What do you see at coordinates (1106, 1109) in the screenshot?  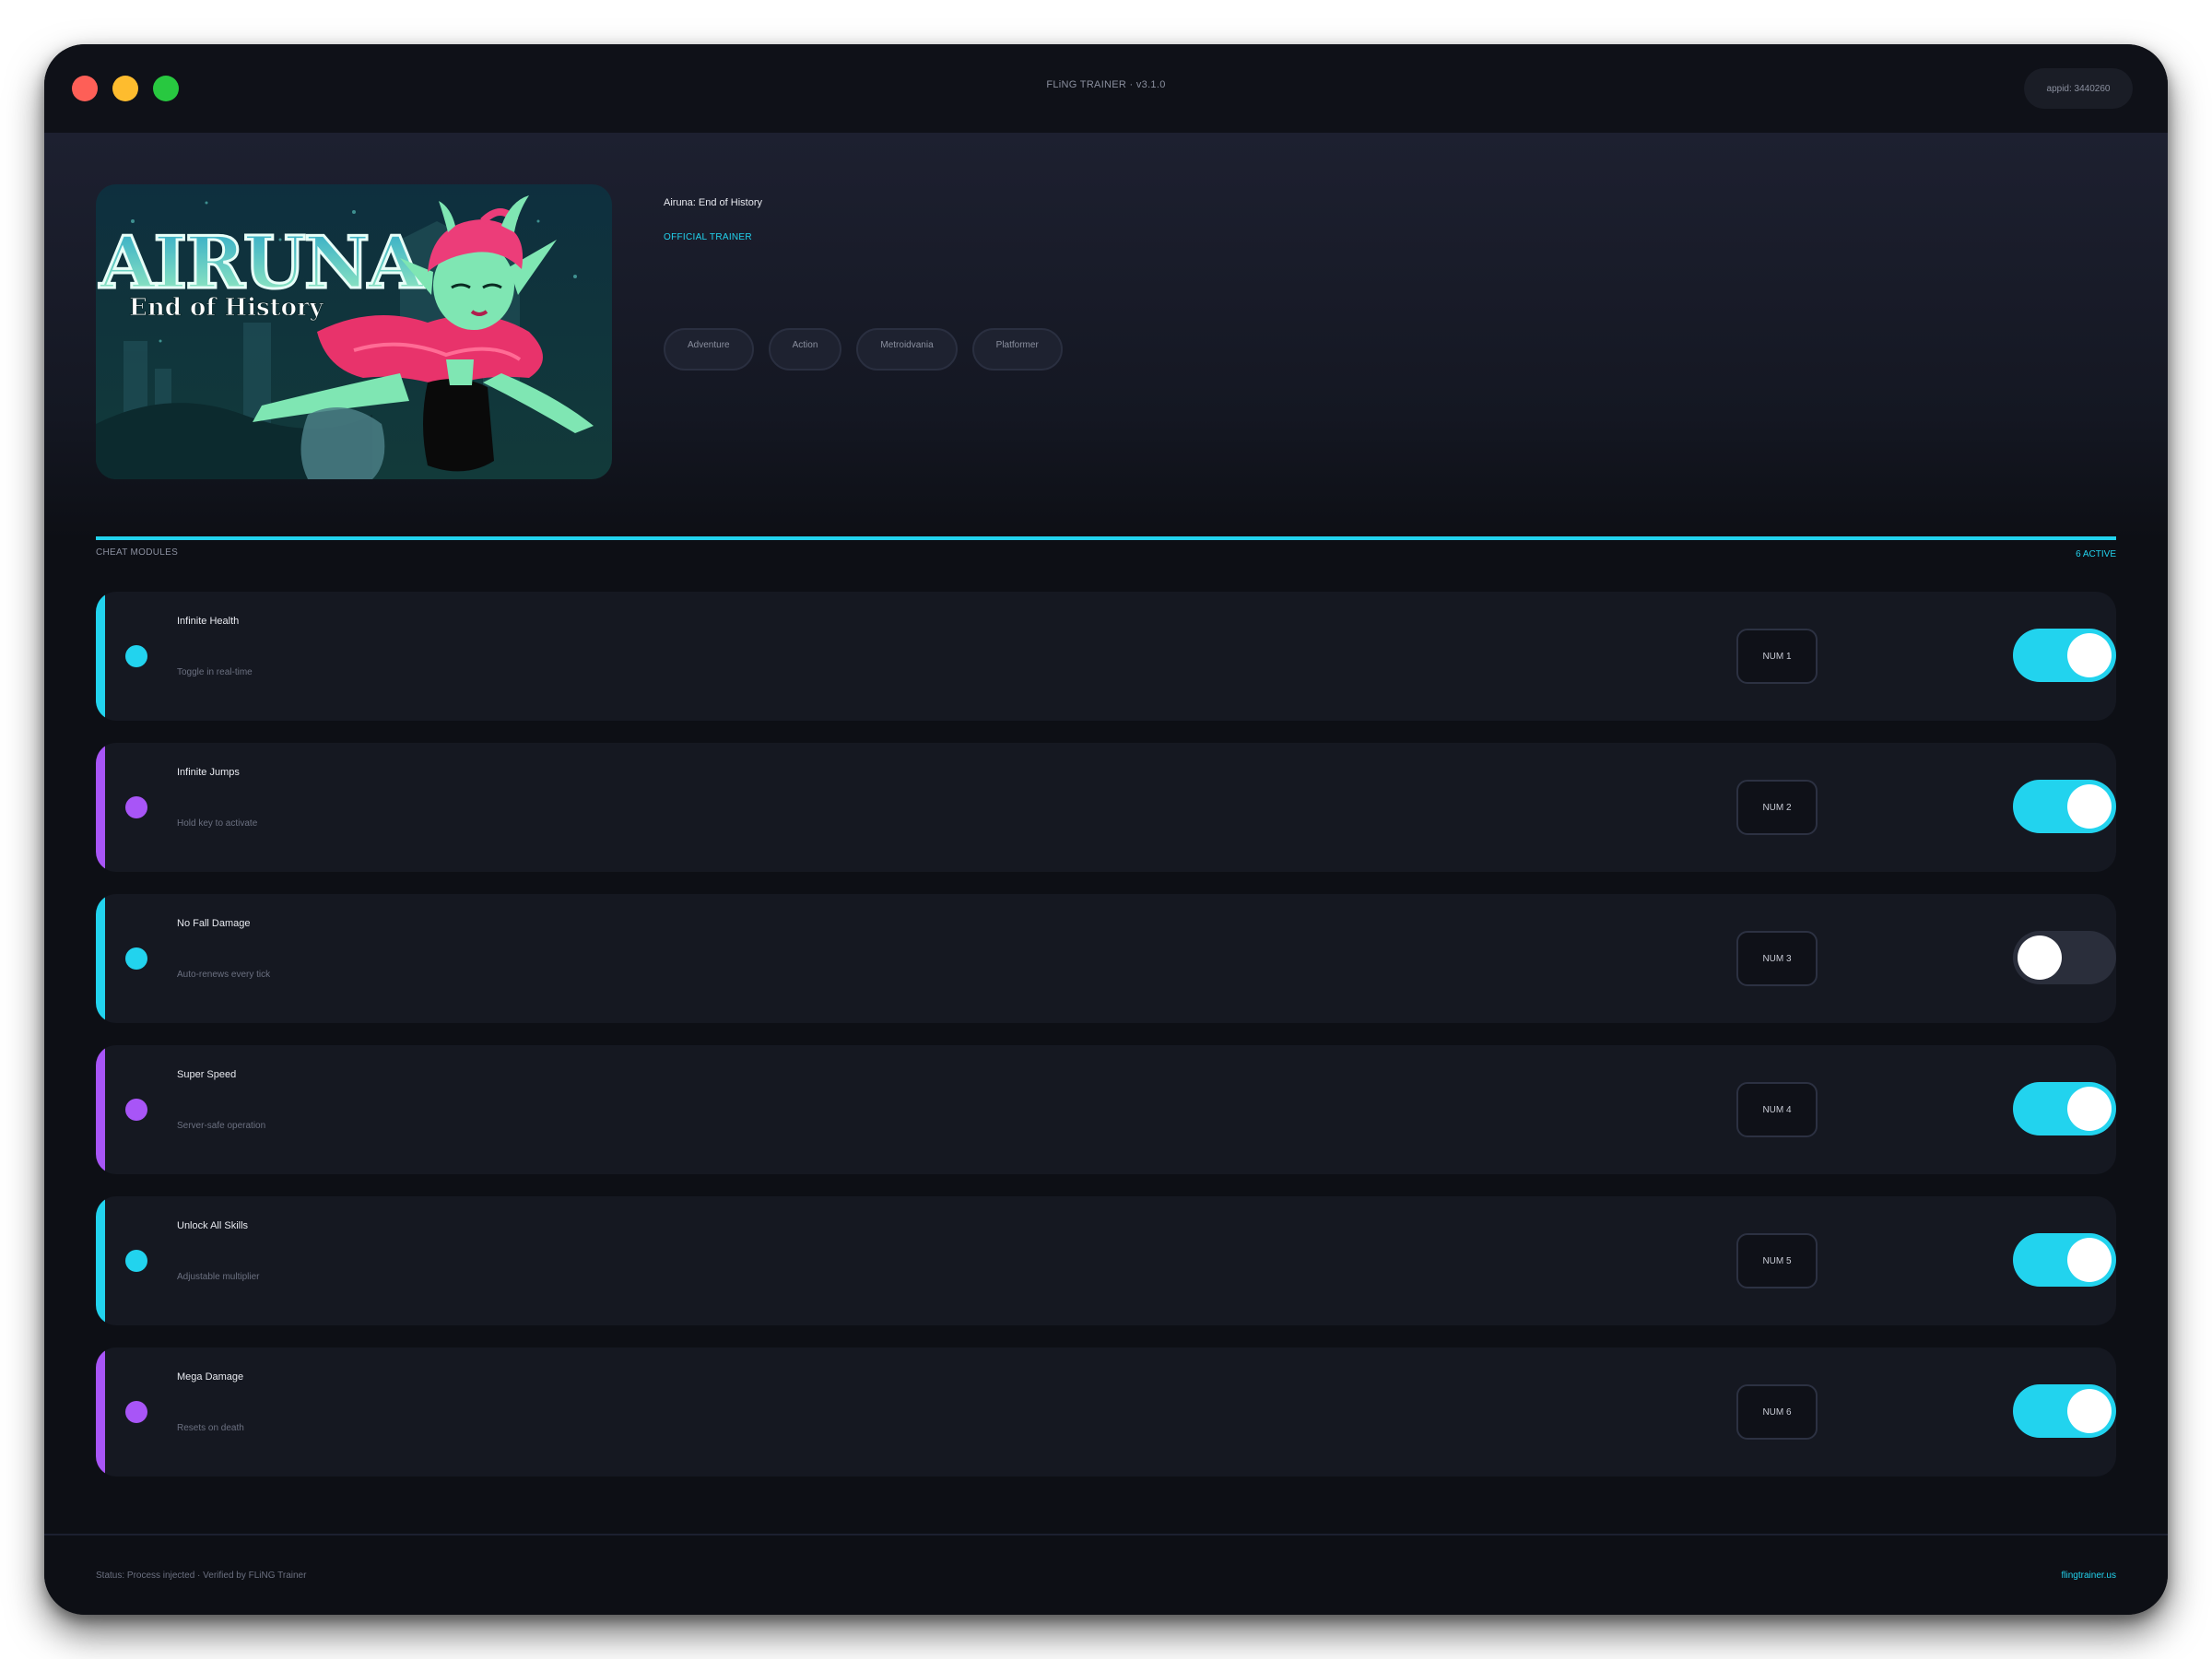 I see `cheat-module: Super Speed Server-safe operation NUM 4` at bounding box center [1106, 1109].